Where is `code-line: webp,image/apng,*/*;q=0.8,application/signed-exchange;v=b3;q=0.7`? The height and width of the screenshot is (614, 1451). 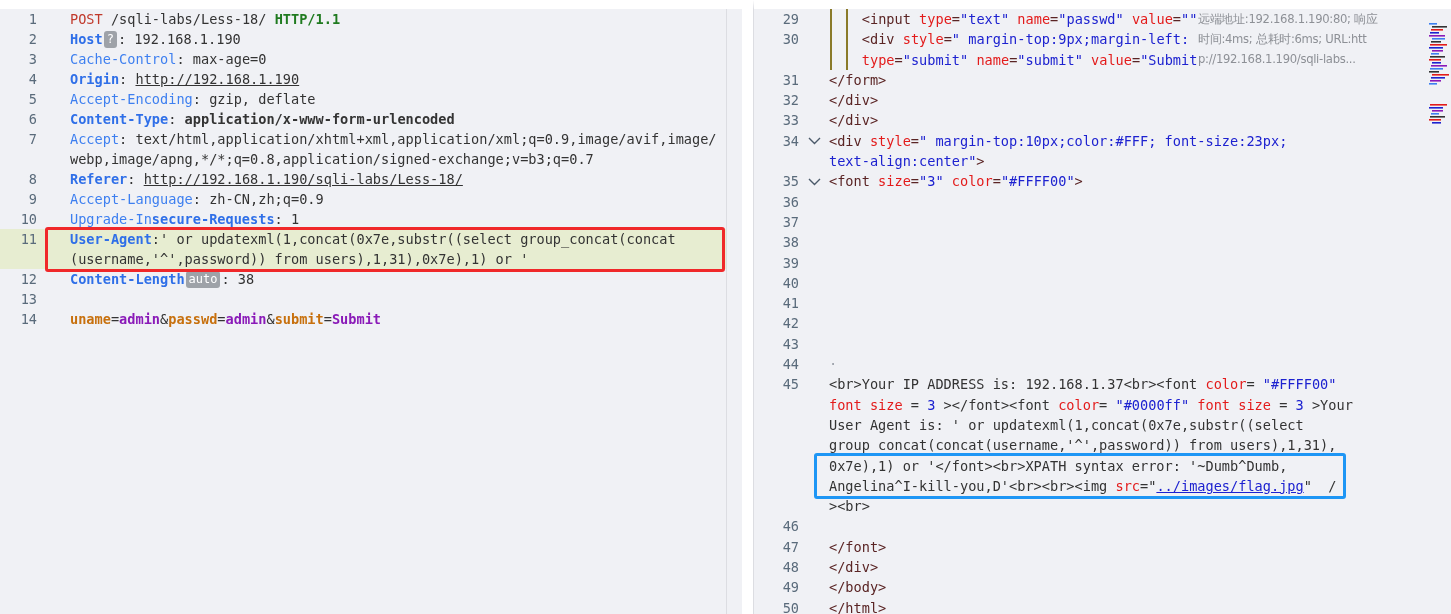 code-line: webp,image/apng,*/*;q=0.8,application/signed-exchange;v=b3;q=0.7 is located at coordinates (332, 159).